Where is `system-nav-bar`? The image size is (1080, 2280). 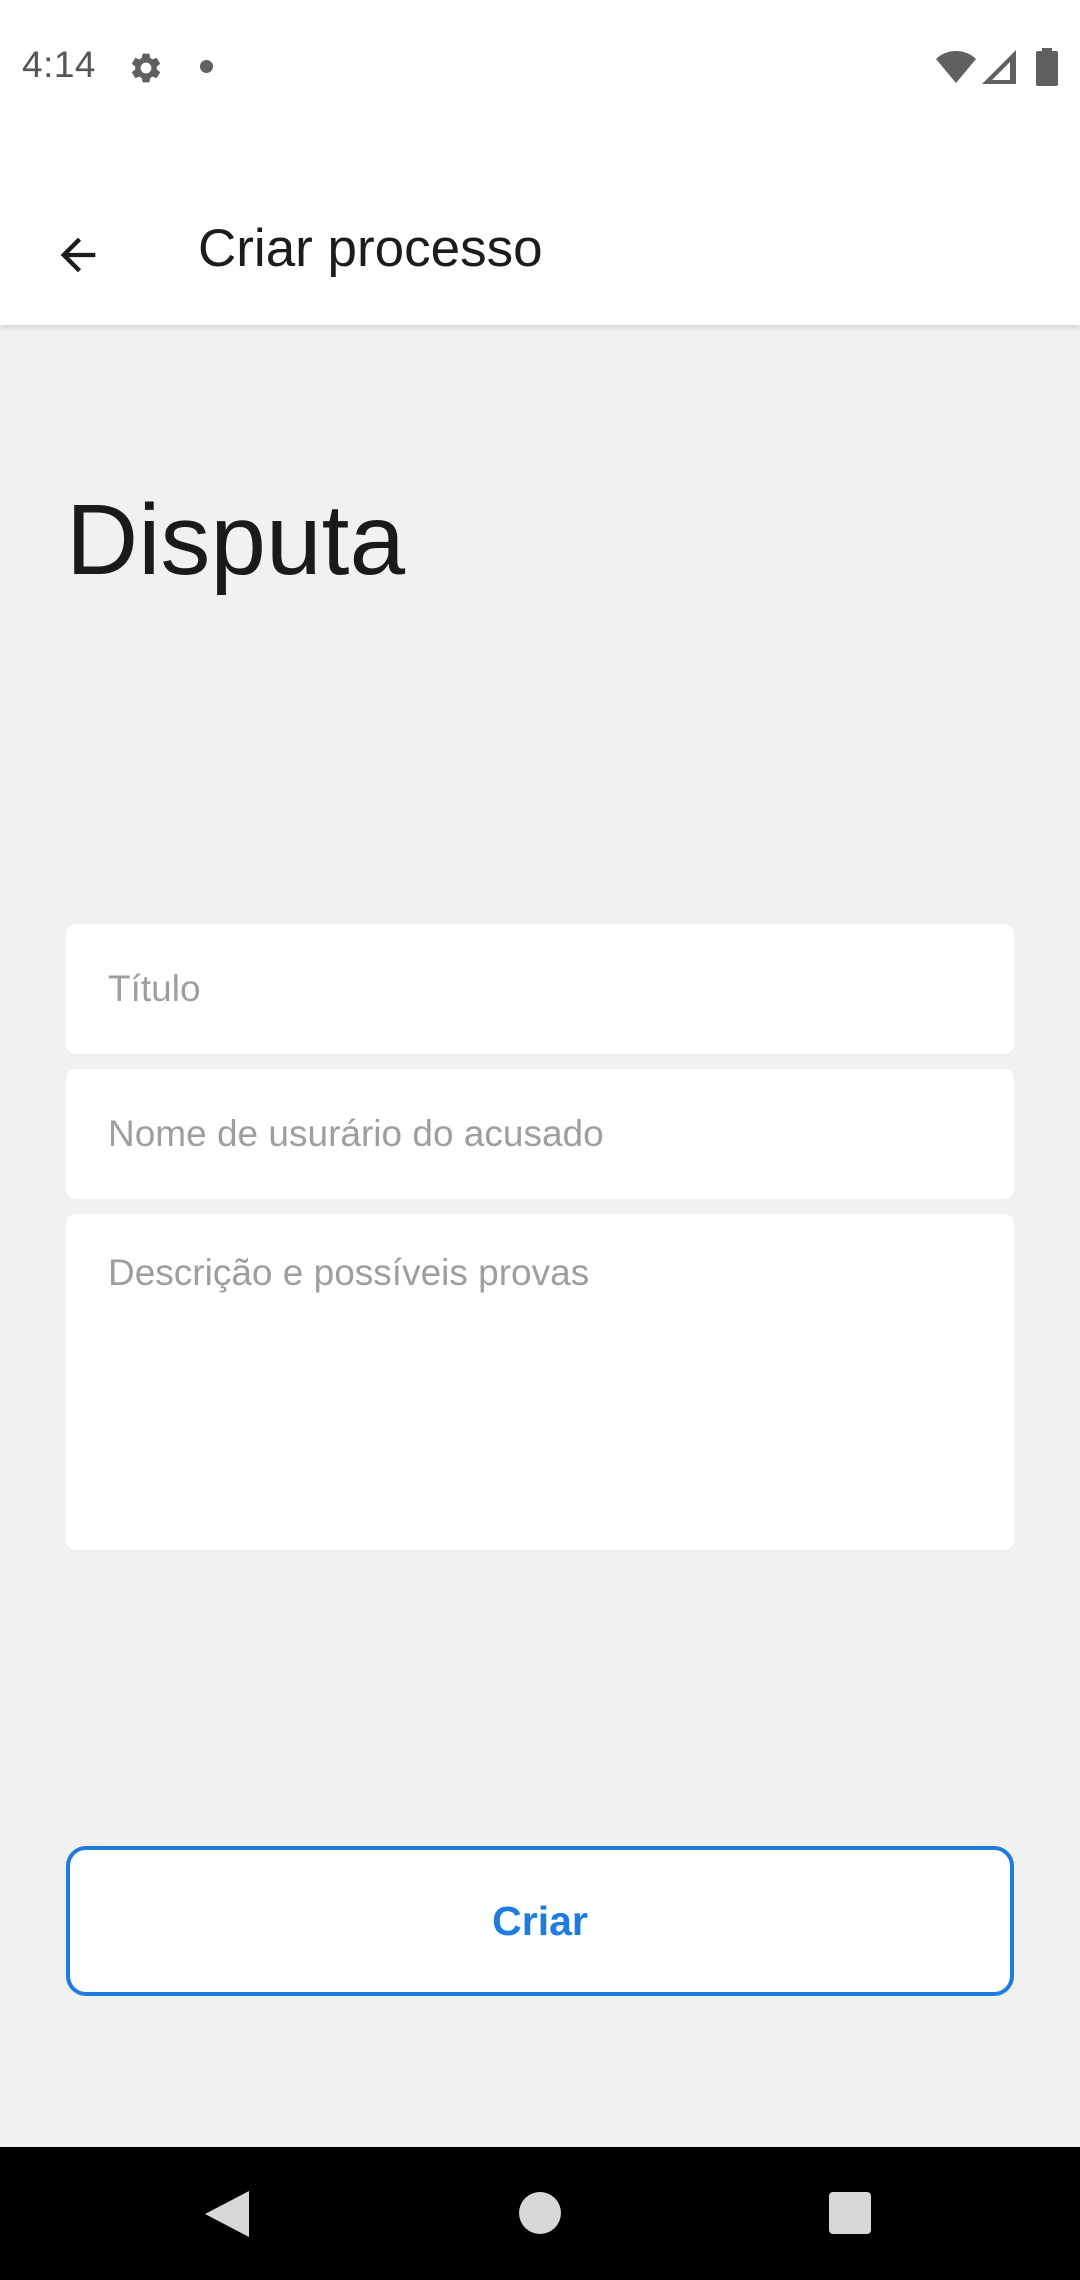 system-nav-bar is located at coordinates (540, 2213).